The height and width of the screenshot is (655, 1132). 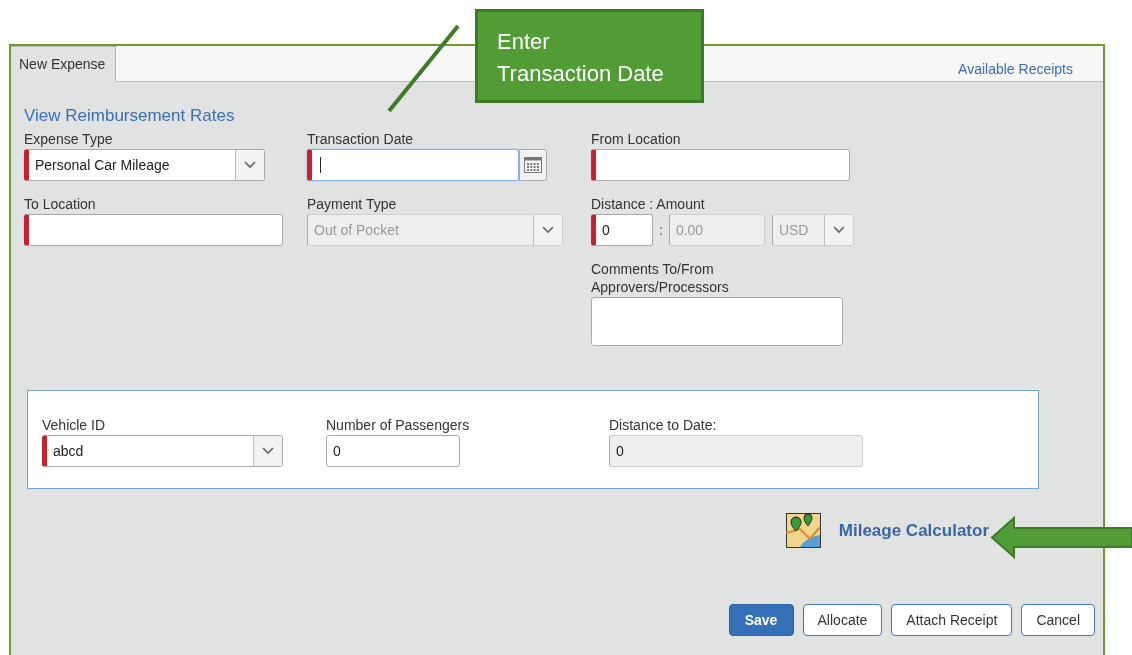 I want to click on field-label: Payment Type, so click(x=352, y=204).